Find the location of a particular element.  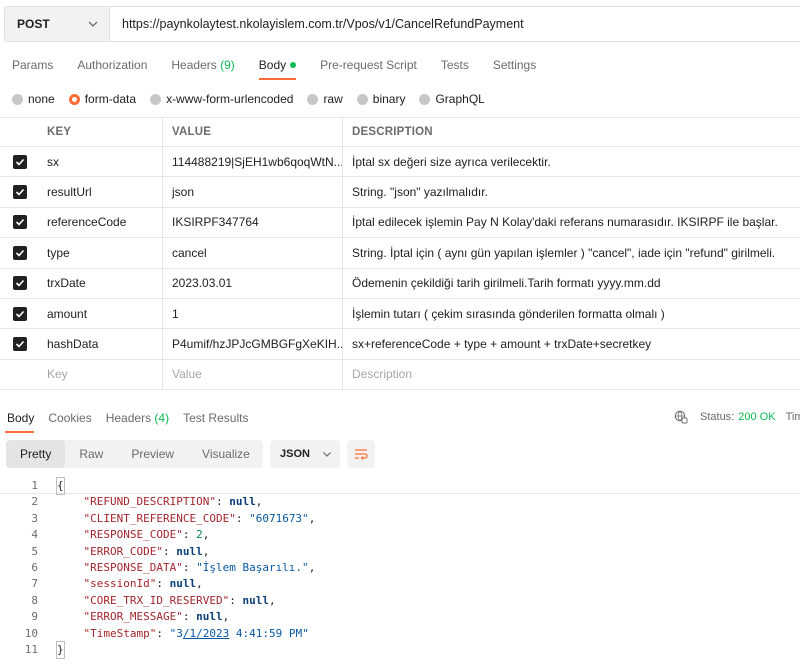

line-number: 10 is located at coordinates (31, 633).